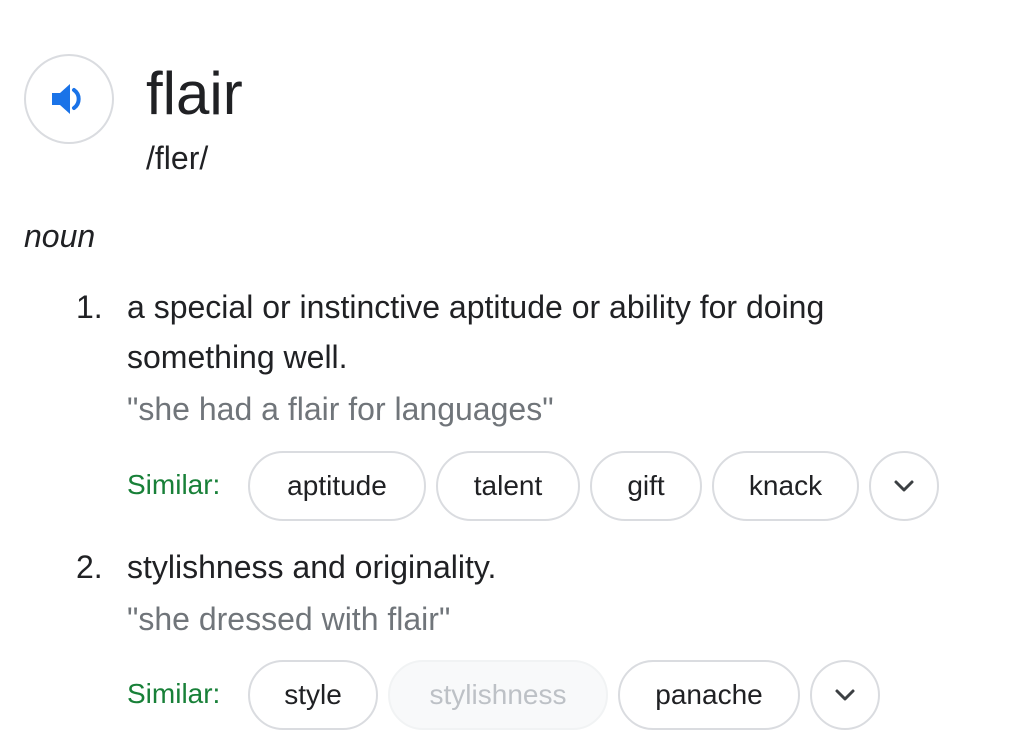 The width and height of the screenshot is (1017, 748). What do you see at coordinates (313, 695) in the screenshot?
I see `similar-chip-style: style` at bounding box center [313, 695].